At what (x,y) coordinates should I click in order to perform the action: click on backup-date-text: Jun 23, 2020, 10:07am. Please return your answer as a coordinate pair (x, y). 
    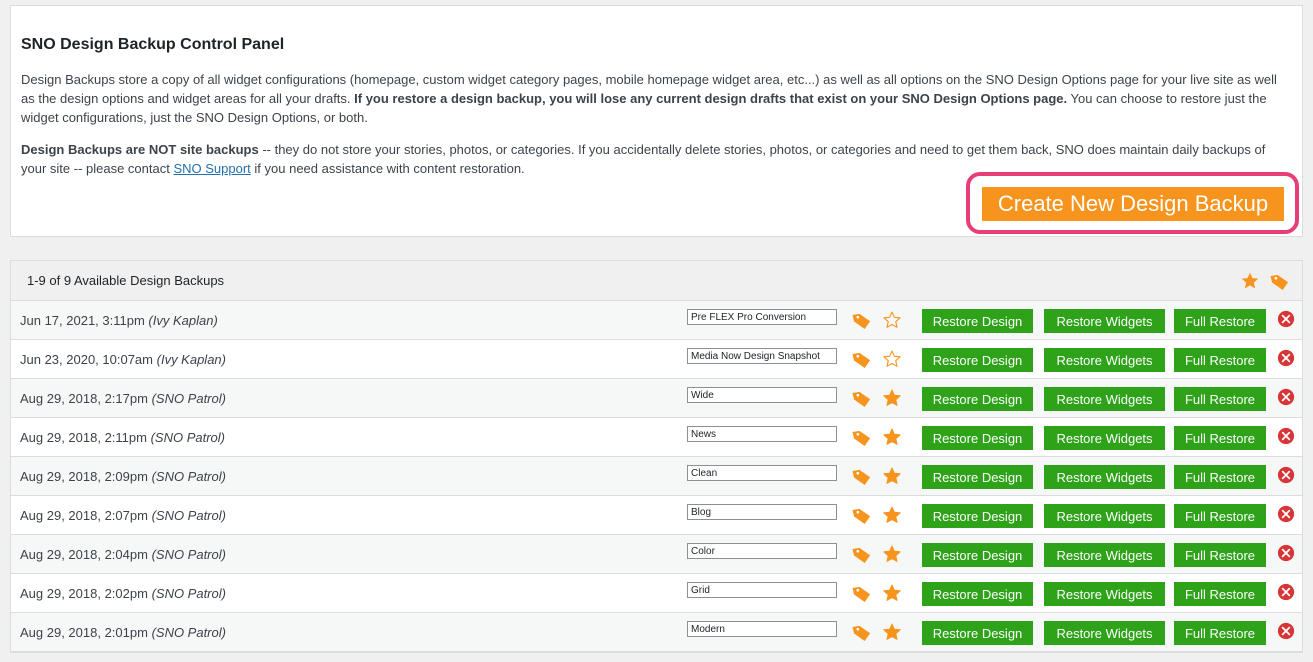
    Looking at the image, I should click on (86, 359).